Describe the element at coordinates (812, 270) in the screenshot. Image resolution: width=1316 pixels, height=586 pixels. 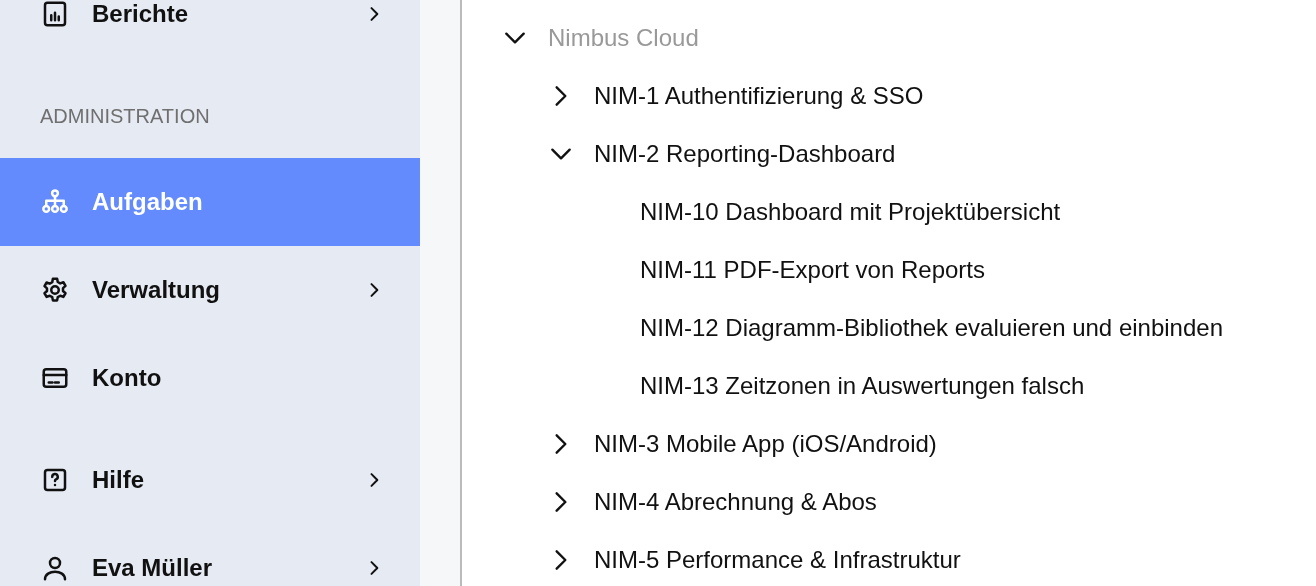
I see `tree-node-label: NIM-11 PDF-Export von Reports` at that location.